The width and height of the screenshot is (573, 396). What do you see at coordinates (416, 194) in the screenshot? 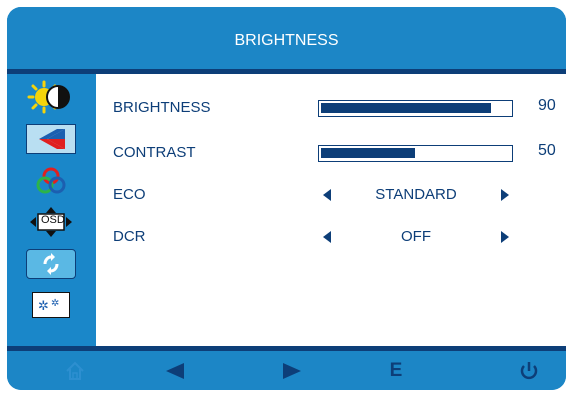
I see `eco-option: STANDARD` at bounding box center [416, 194].